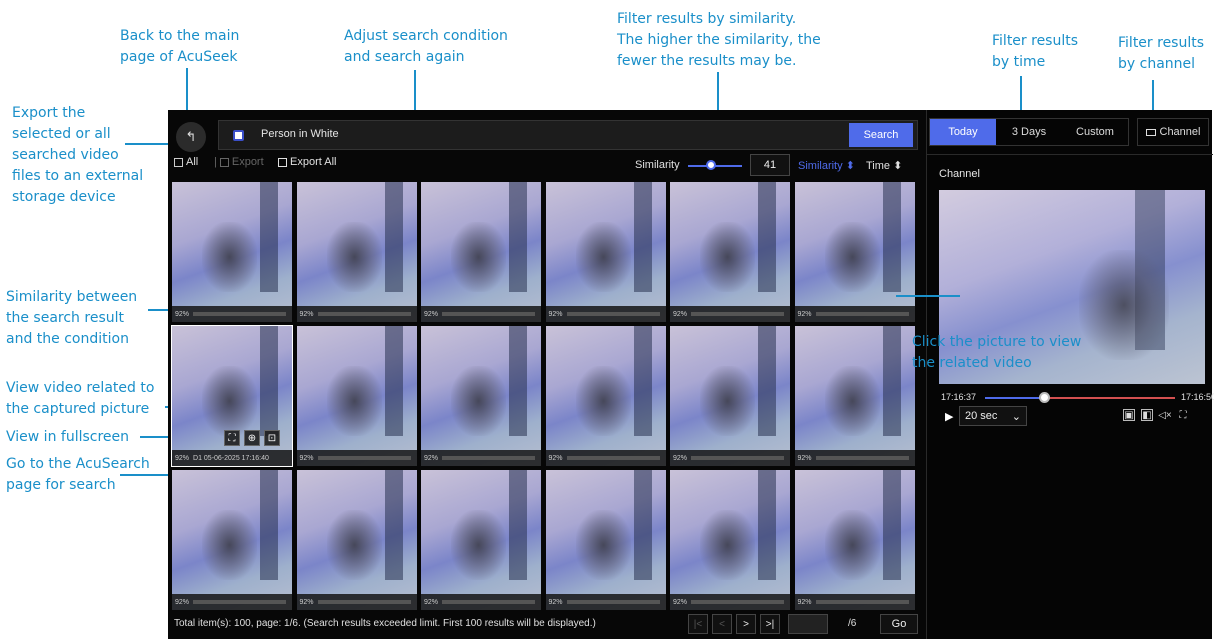 This screenshot has height=639, width=1214. I want to click on clip-icon: ◧, so click(1147, 415).